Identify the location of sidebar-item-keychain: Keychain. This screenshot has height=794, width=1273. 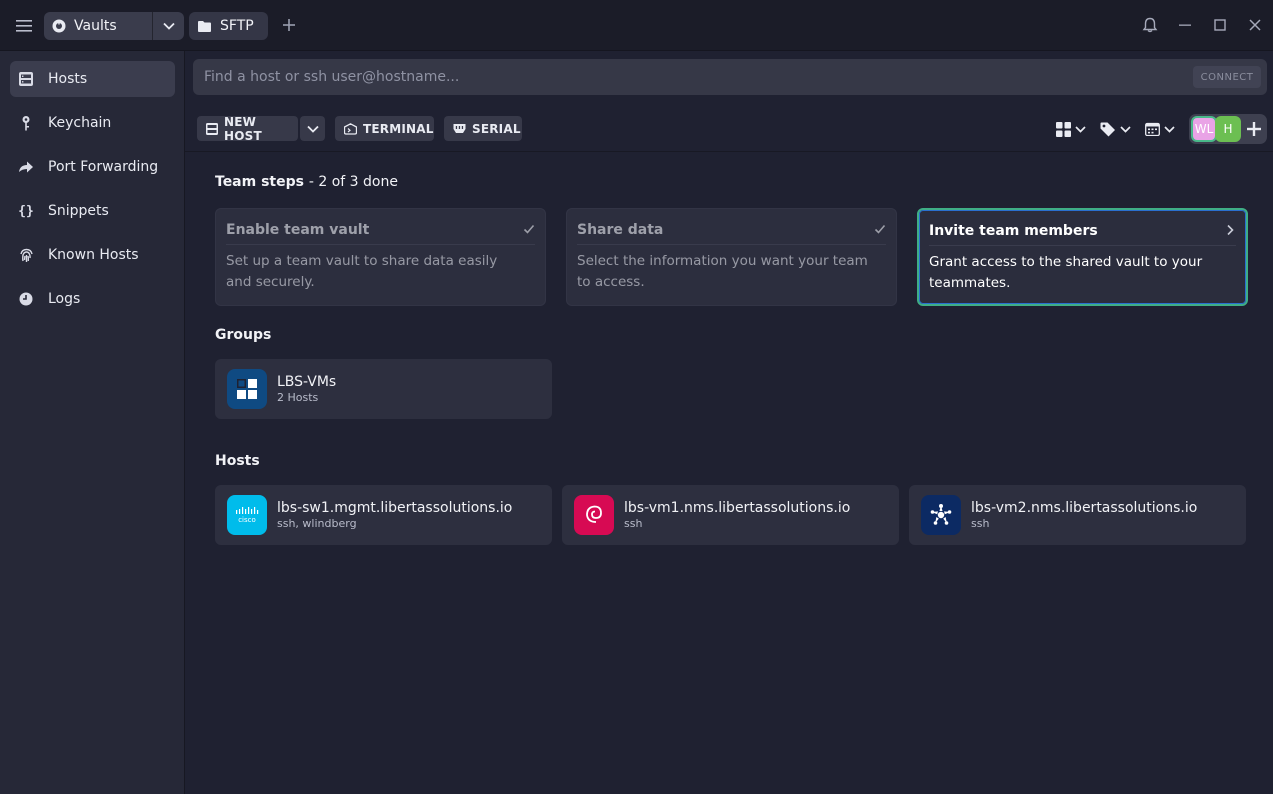
(92, 123).